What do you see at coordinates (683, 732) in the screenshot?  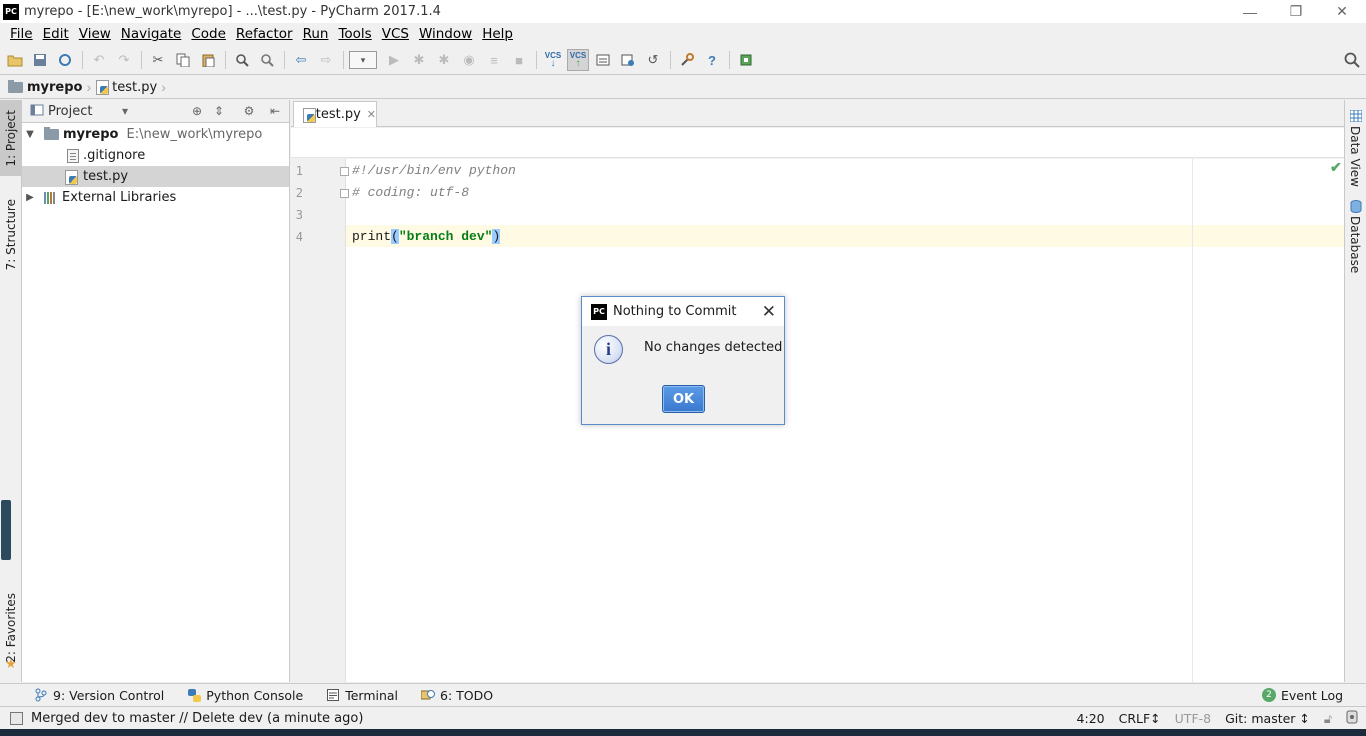 I see `os-taskbar` at bounding box center [683, 732].